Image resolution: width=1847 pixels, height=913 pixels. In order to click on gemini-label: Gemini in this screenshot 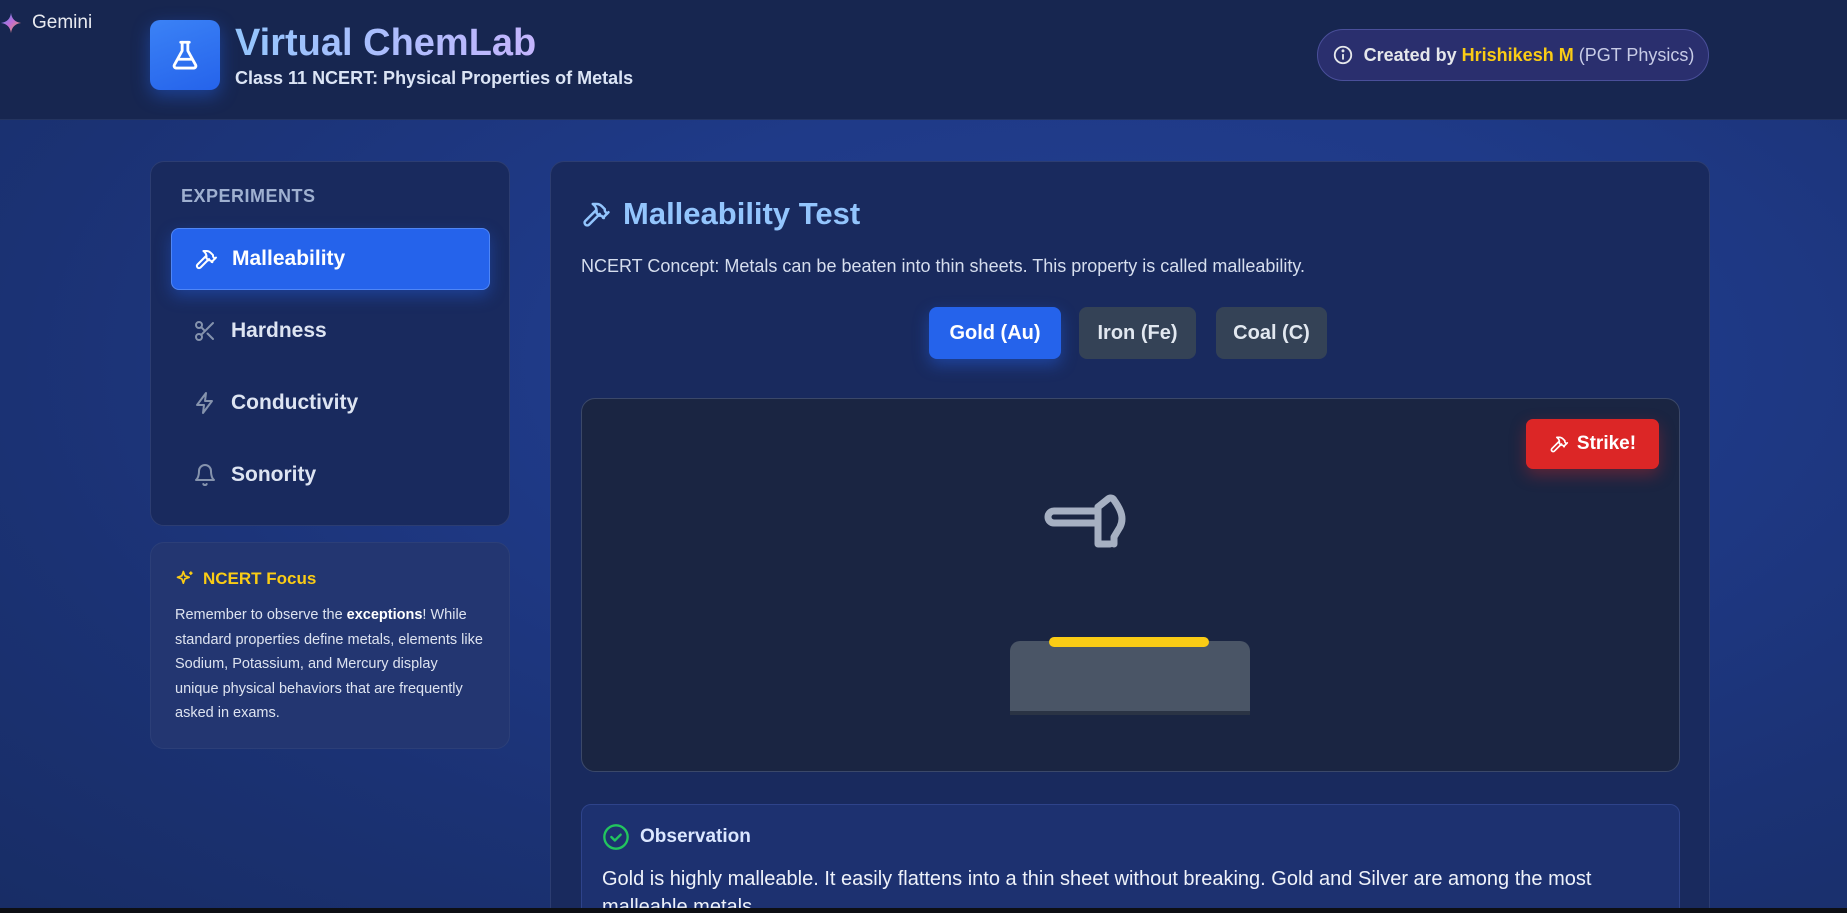, I will do `click(62, 22)`.